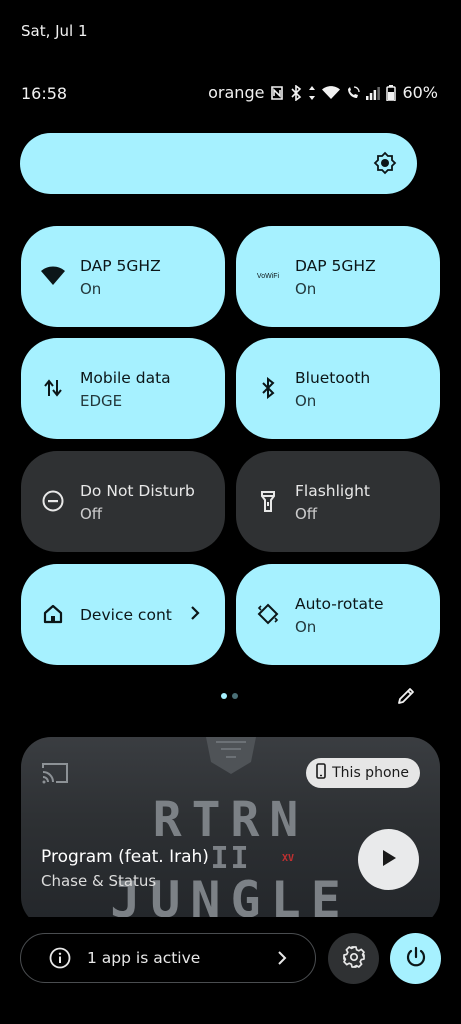 This screenshot has width=461, height=1024. Describe the element at coordinates (126, 615) in the screenshot. I see `tile-title: Device controls` at that location.